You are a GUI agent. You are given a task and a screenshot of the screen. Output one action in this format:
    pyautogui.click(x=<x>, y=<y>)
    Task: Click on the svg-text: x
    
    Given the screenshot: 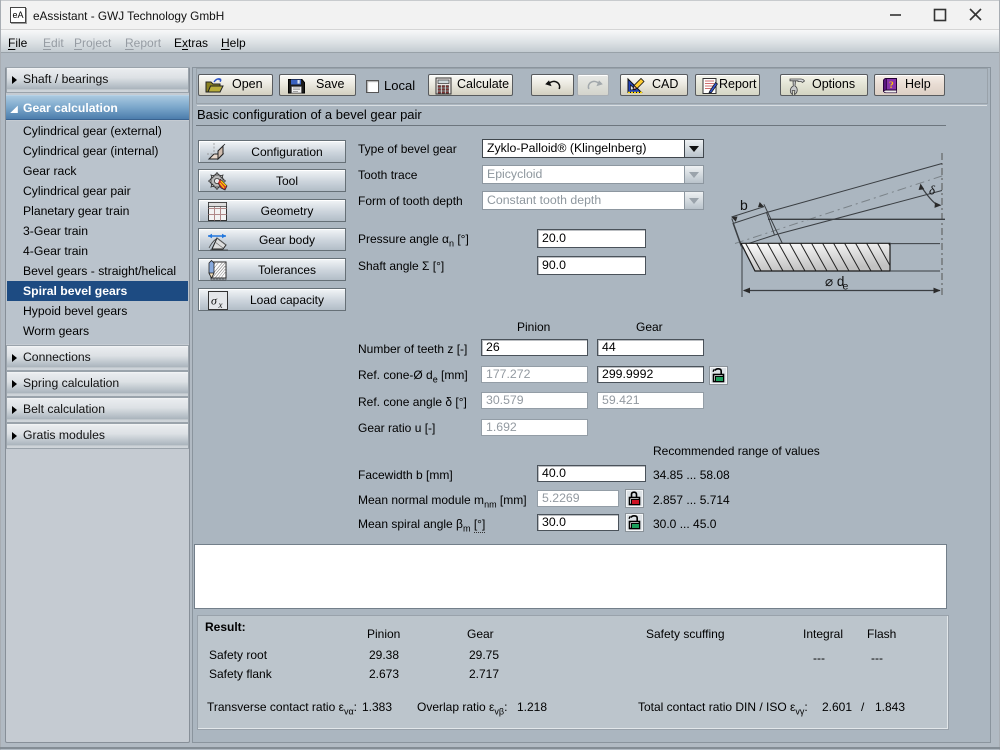 What is the action you would take?
    pyautogui.click(x=220, y=305)
    